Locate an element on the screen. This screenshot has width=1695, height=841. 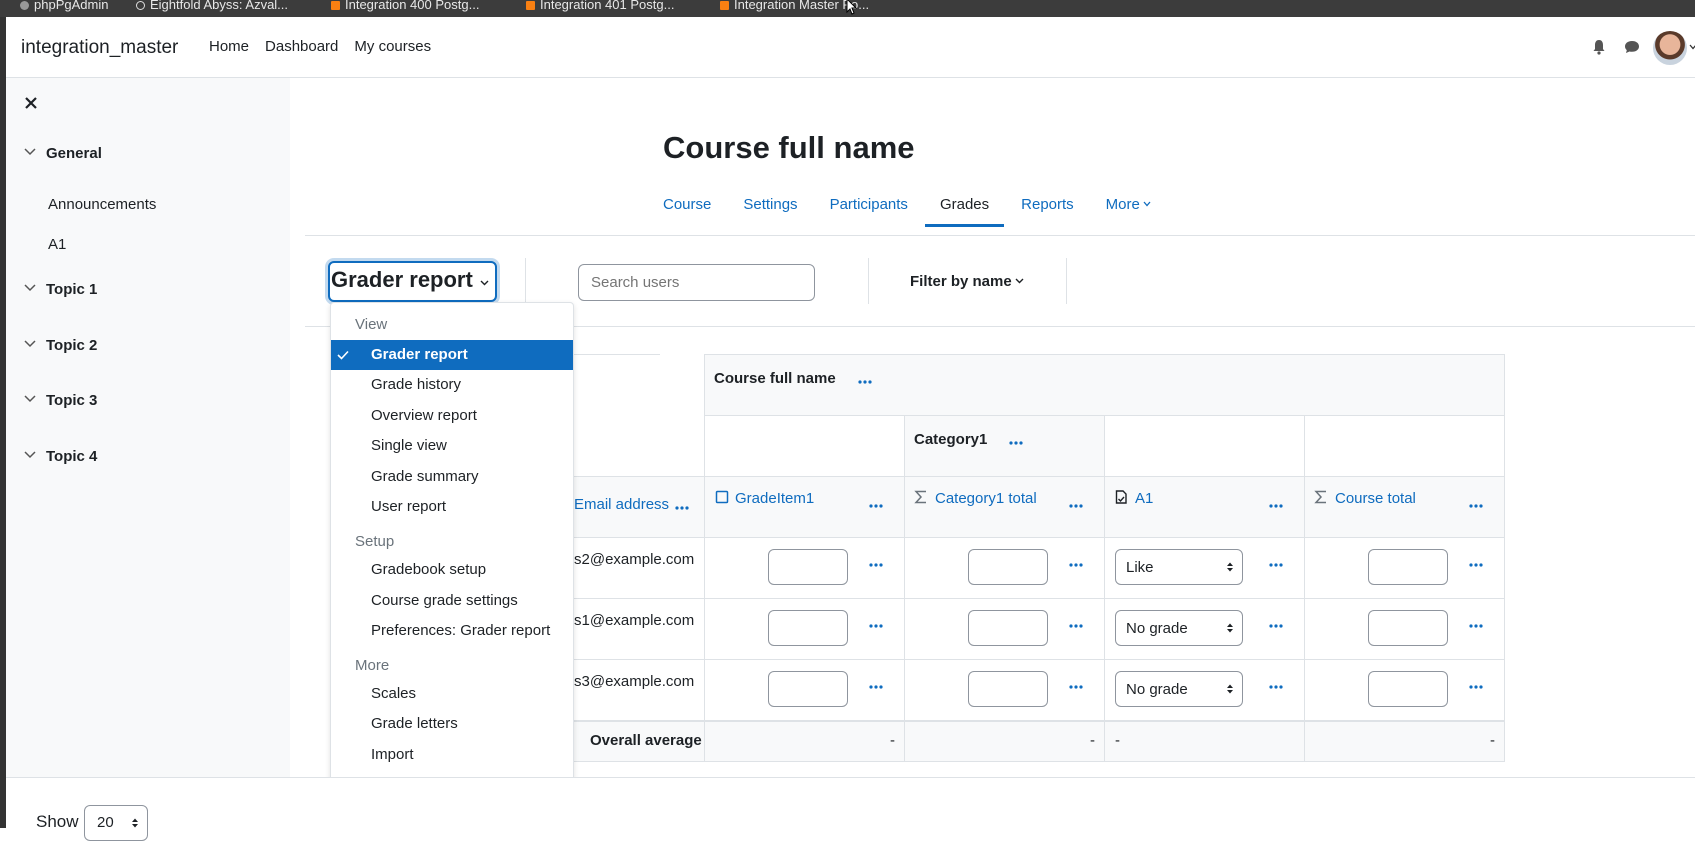
sigma-icon is located at coordinates (1320, 497).